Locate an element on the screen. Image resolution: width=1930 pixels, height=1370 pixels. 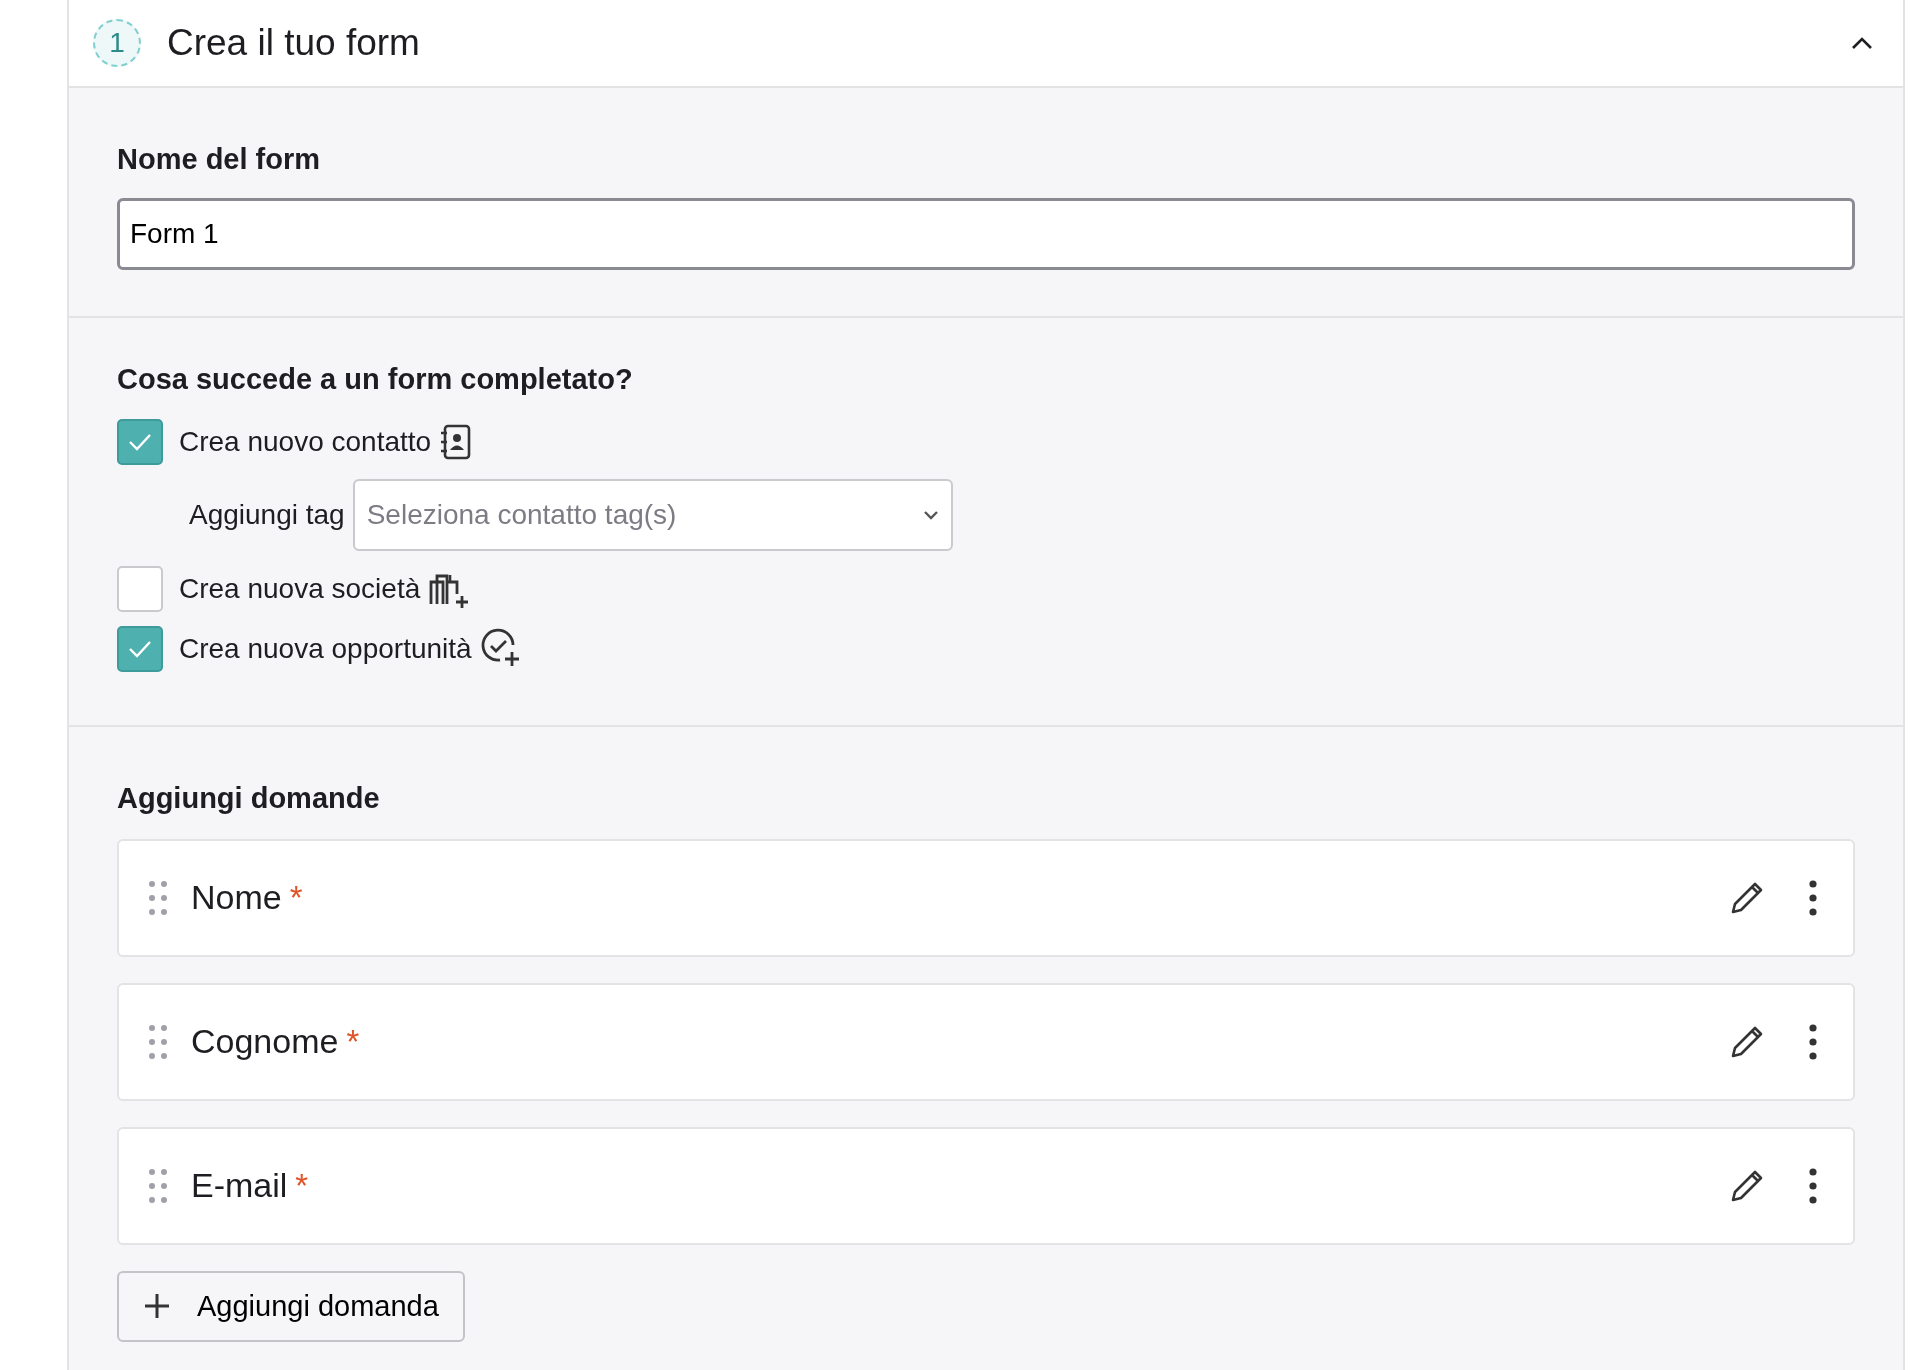
question-label: Cognome is located at coordinates (265, 1041).